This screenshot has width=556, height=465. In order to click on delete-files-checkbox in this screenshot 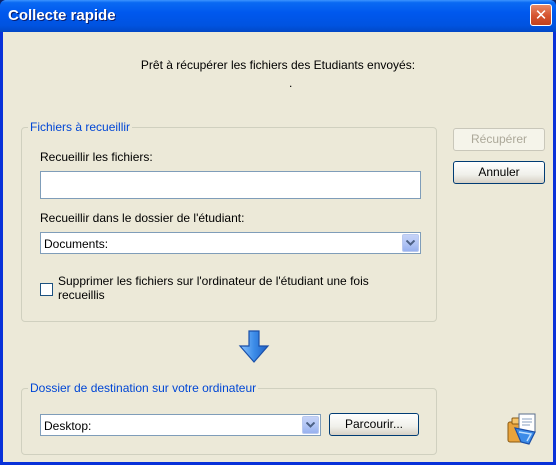, I will do `click(46, 289)`.